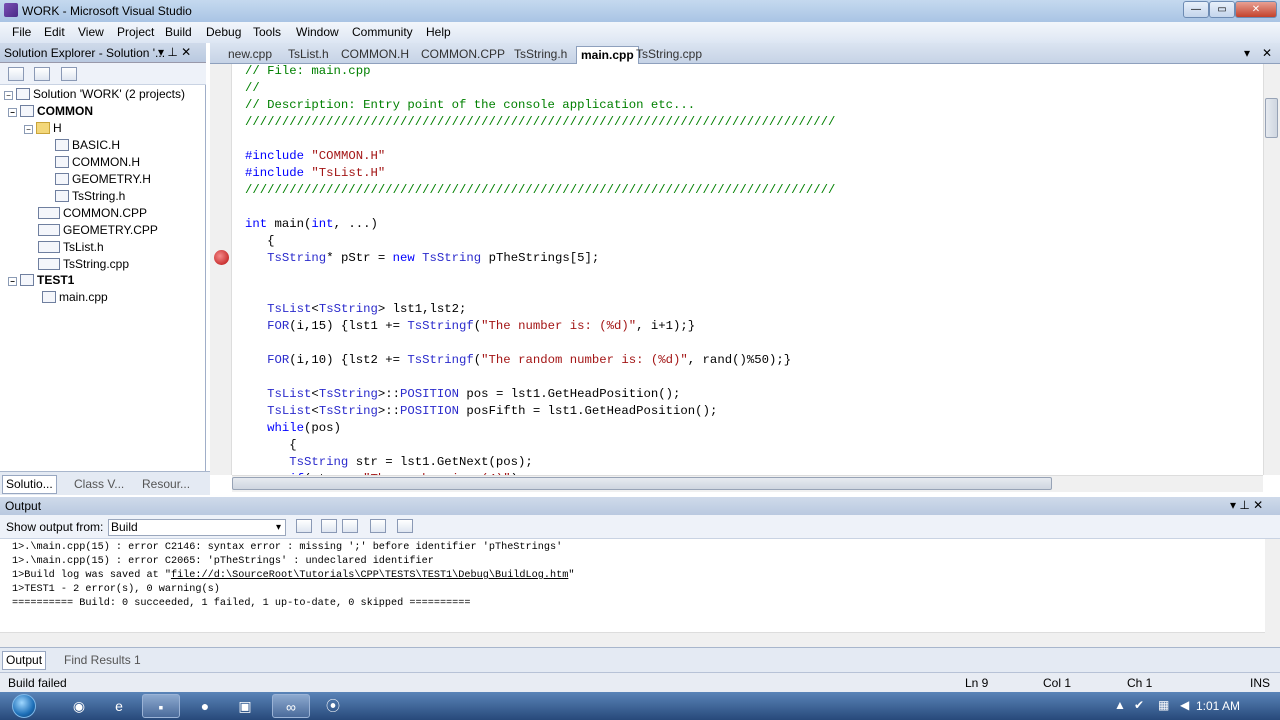  I want to click on internet-explorer-icon: e, so click(119, 706).